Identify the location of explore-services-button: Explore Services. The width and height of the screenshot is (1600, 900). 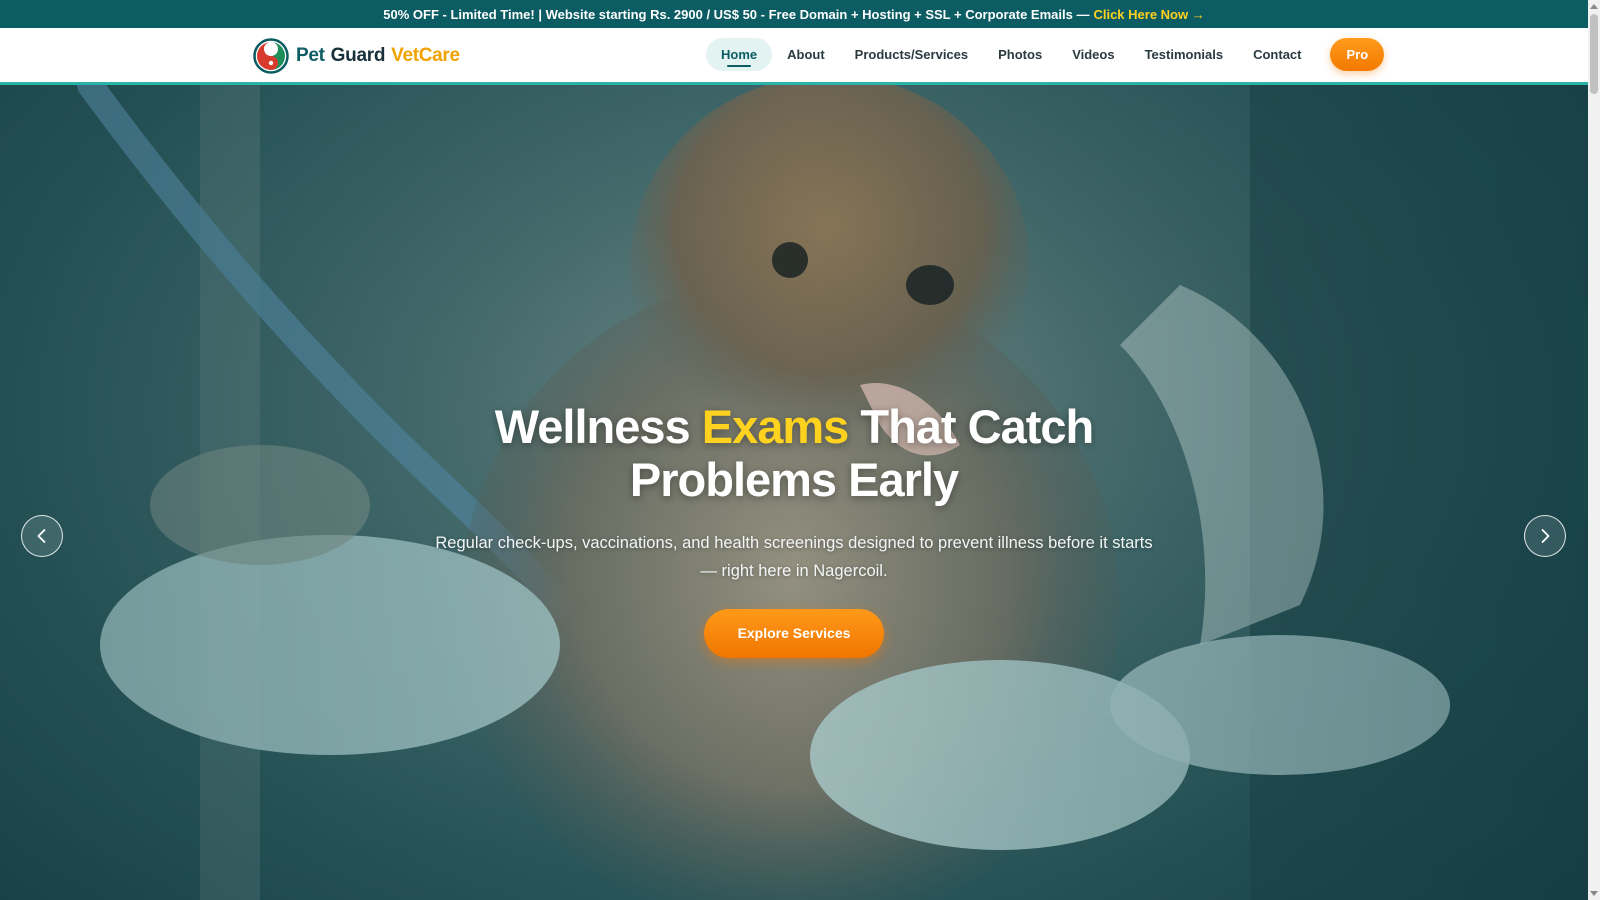
(794, 633).